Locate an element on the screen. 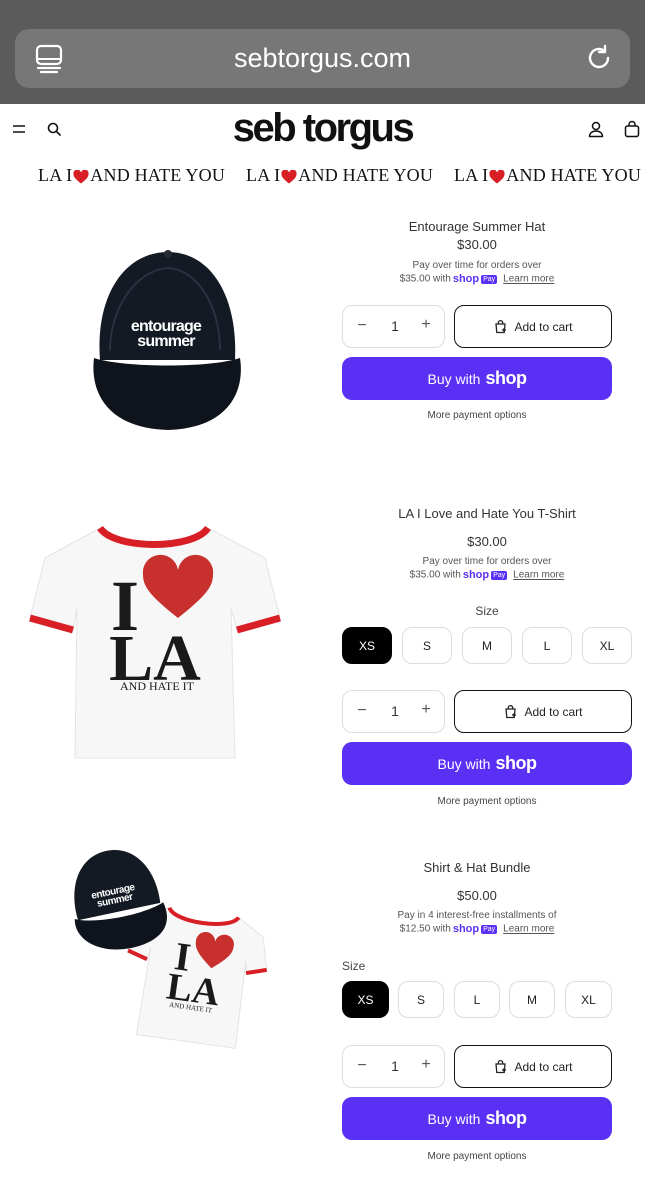  tshirt-print-hate: AND HATE IT is located at coordinates (157, 686).